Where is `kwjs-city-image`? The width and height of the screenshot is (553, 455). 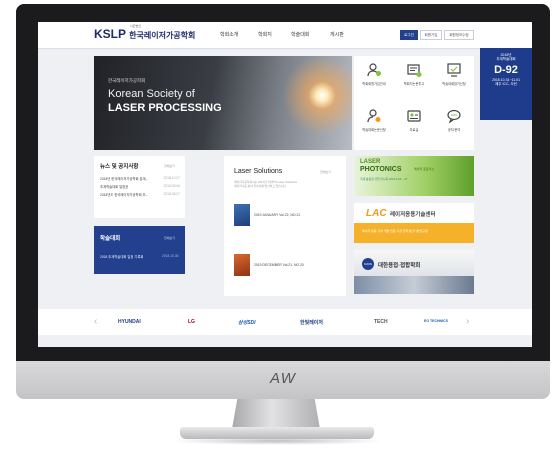
kwjs-city-image is located at coordinates (414, 285).